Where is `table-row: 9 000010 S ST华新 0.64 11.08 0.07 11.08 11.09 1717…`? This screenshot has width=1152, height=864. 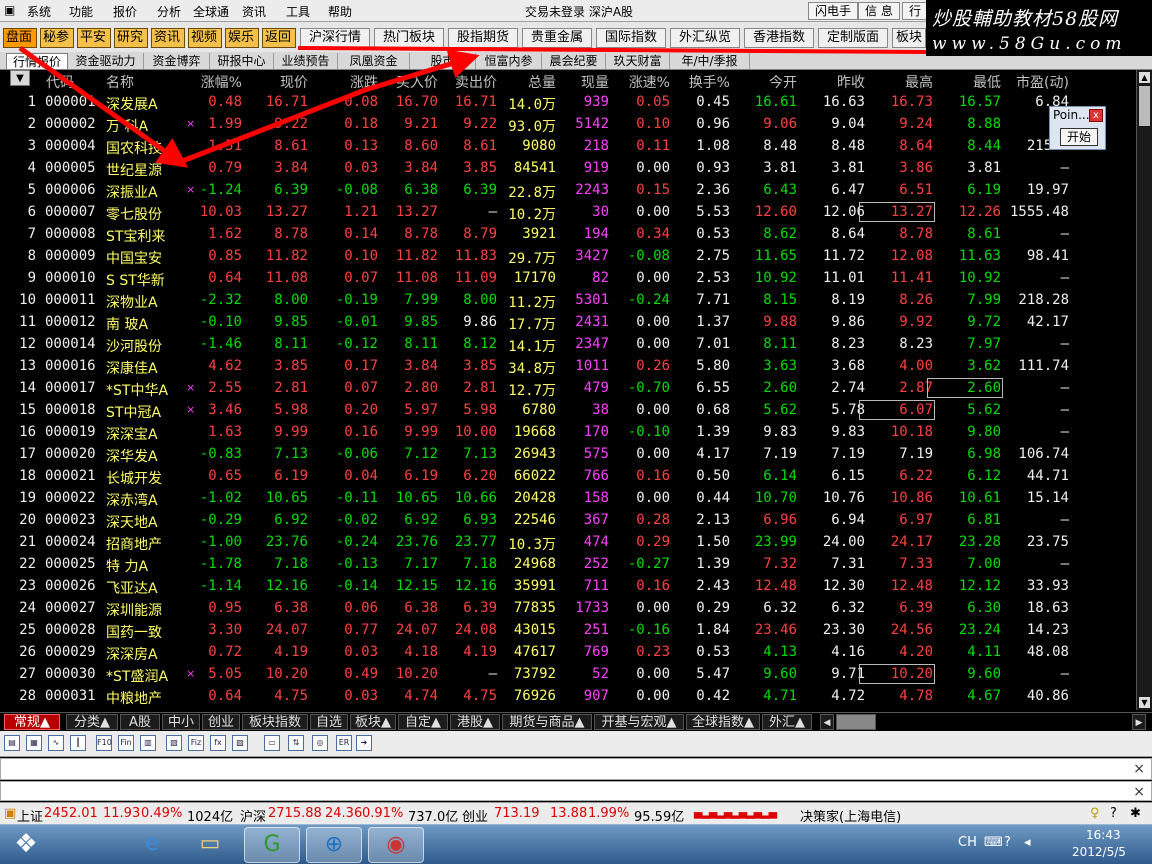
table-row: 9 000010 S ST华新 0.64 11.08 0.07 11.08 11.09 1717… is located at coordinates (568, 279).